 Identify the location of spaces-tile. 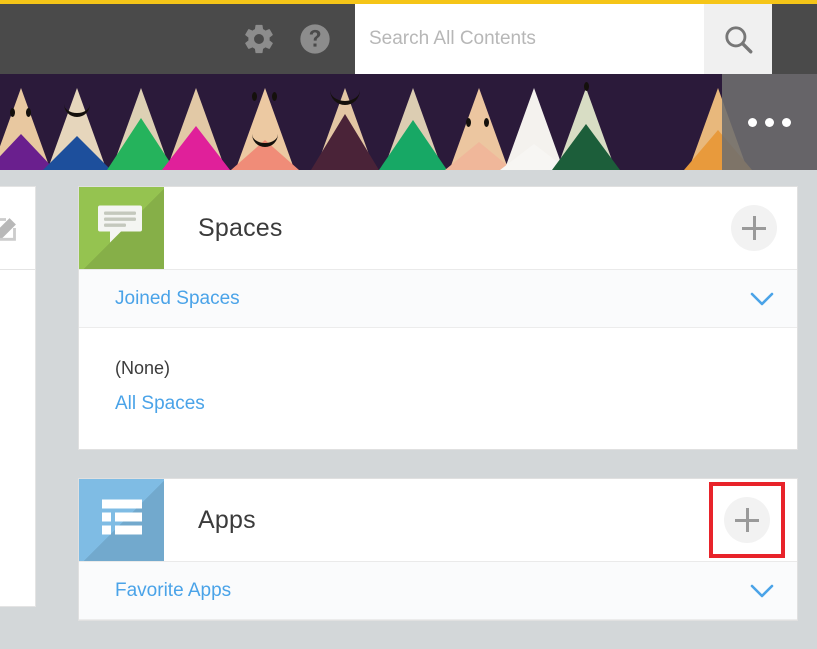
(121, 228).